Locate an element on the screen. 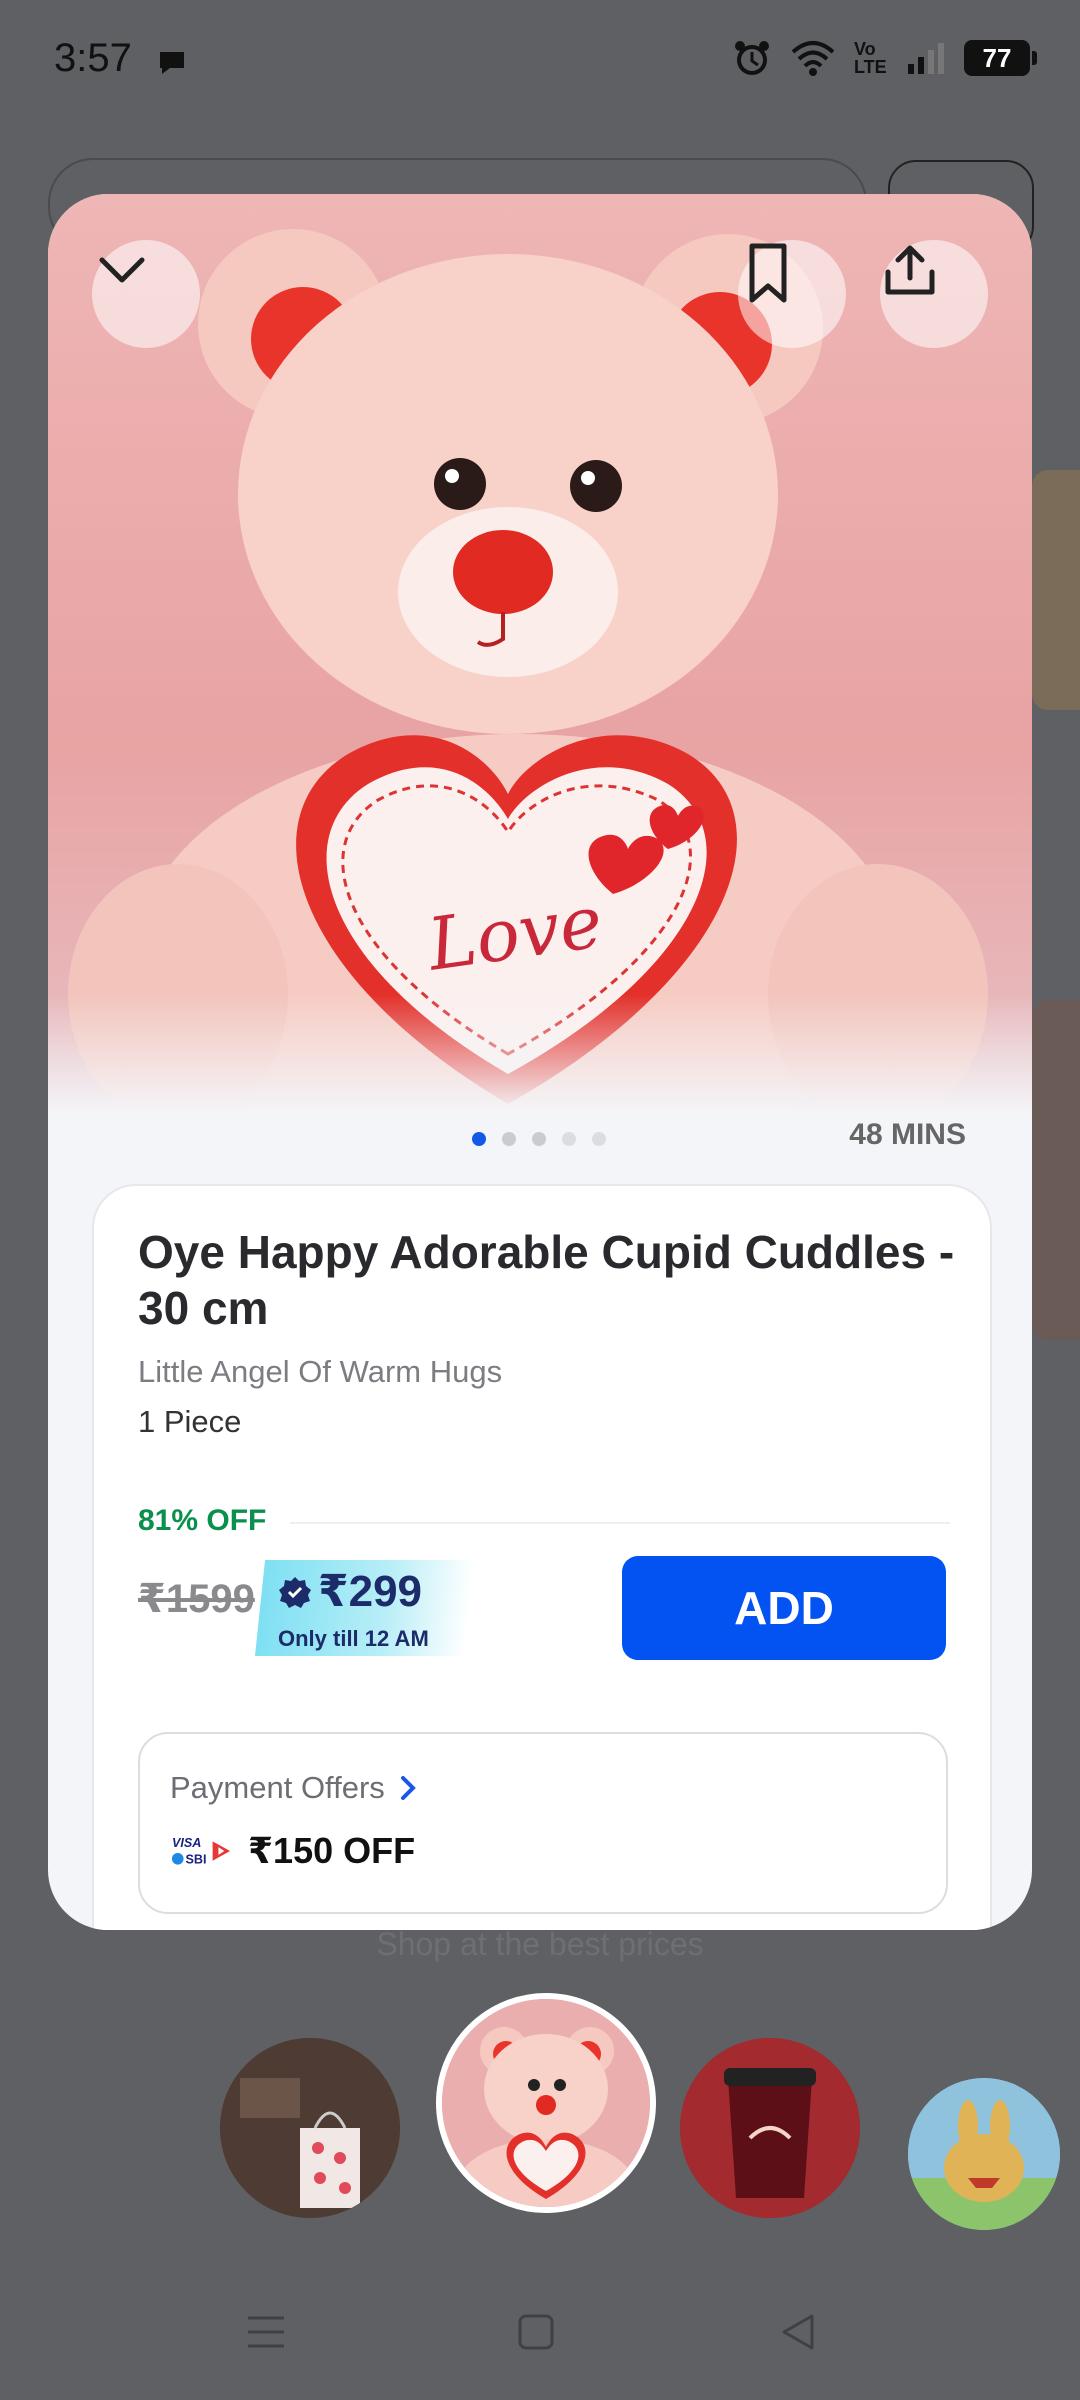  bookmark-icon is located at coordinates (768, 273).